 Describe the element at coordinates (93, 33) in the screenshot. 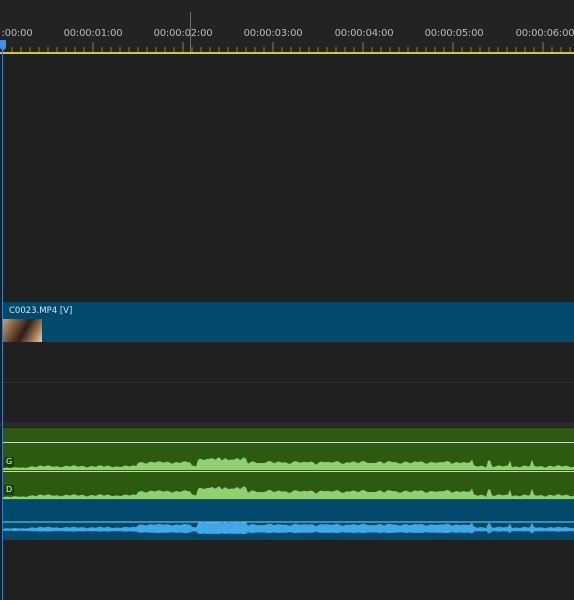

I see `timecode-label: 00:00:01:00` at that location.